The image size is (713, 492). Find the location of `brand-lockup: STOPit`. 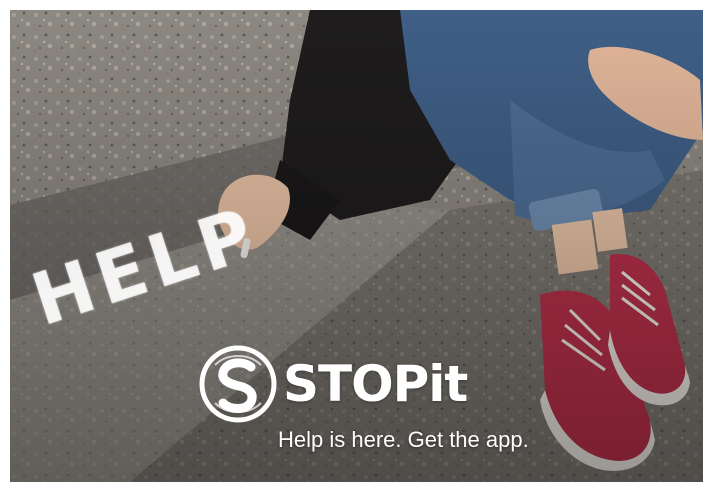

brand-lockup: STOPit is located at coordinates (367, 389).